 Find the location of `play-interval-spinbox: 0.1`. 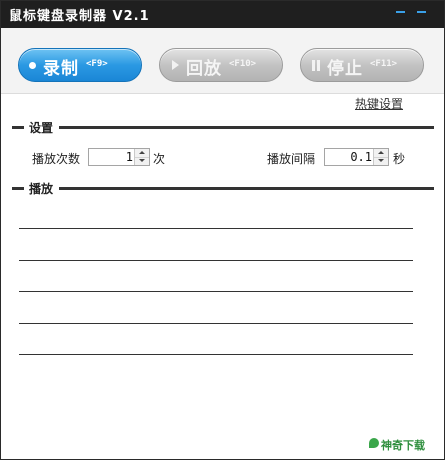

play-interval-spinbox: 0.1 is located at coordinates (356, 157).